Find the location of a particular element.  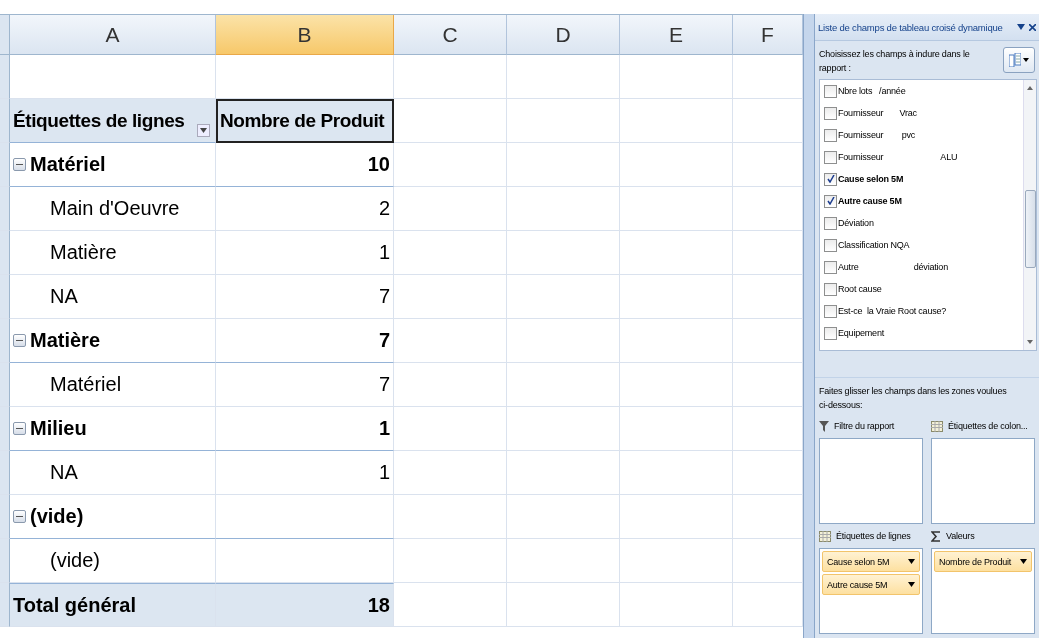

total-label: Total général is located at coordinates (74, 605).